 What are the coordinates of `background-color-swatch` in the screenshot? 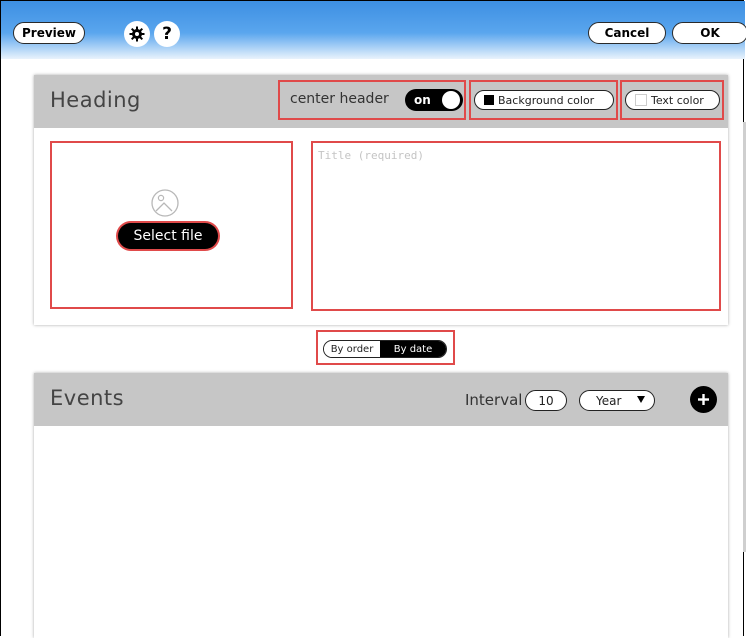 It's located at (489, 100).